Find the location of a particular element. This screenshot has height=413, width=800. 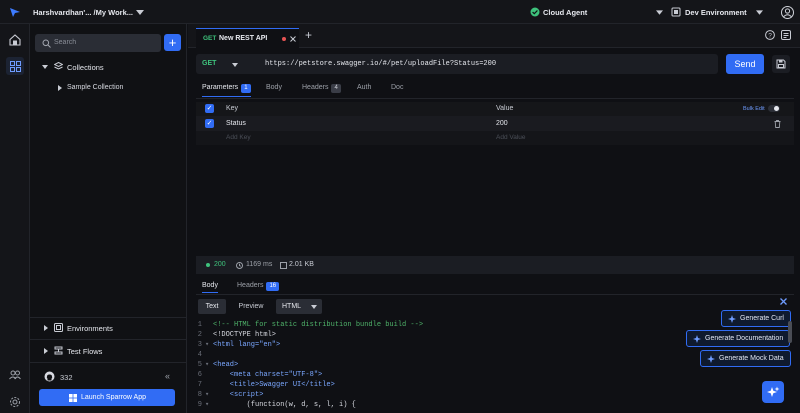

trash-icon is located at coordinates (777, 123).